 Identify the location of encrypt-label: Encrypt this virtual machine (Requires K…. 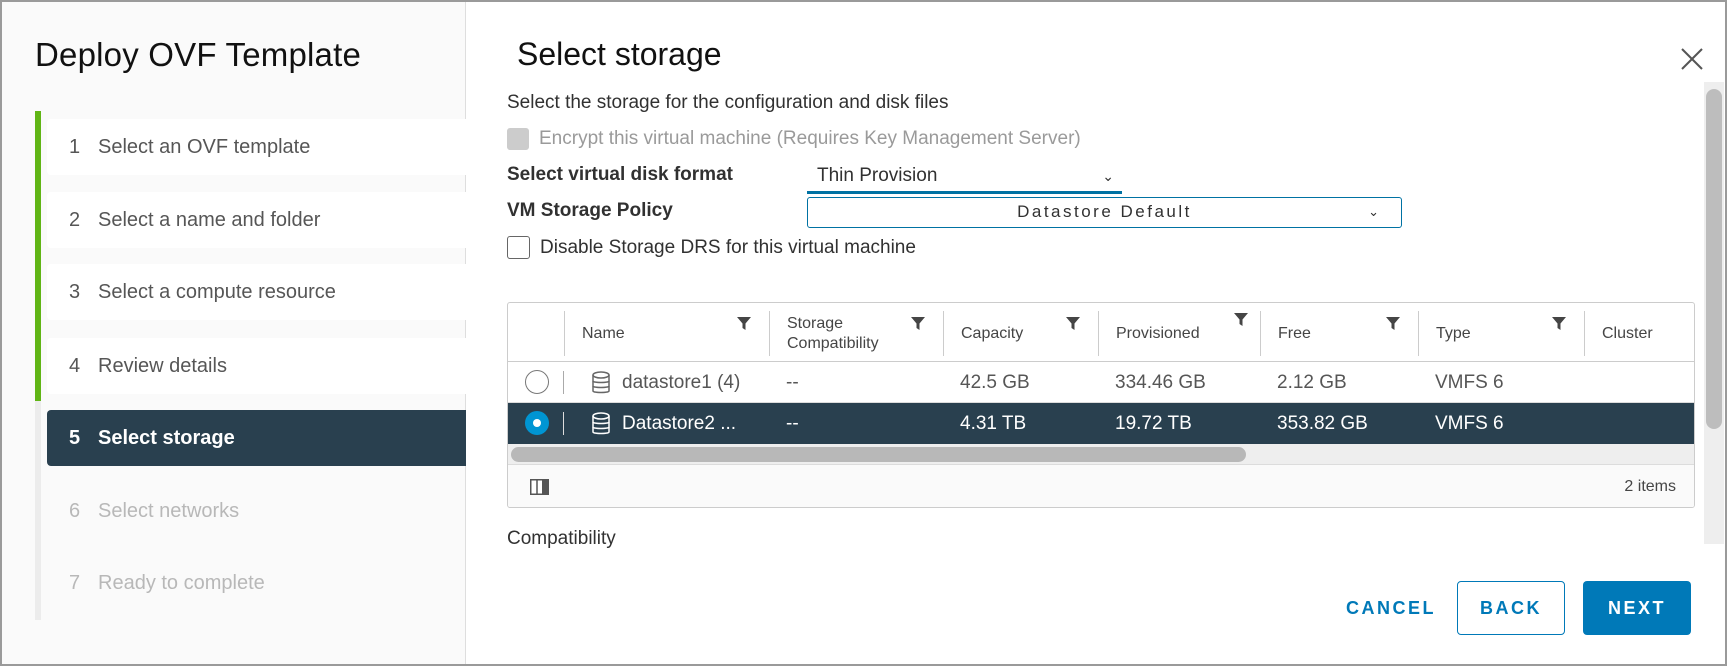
(810, 138).